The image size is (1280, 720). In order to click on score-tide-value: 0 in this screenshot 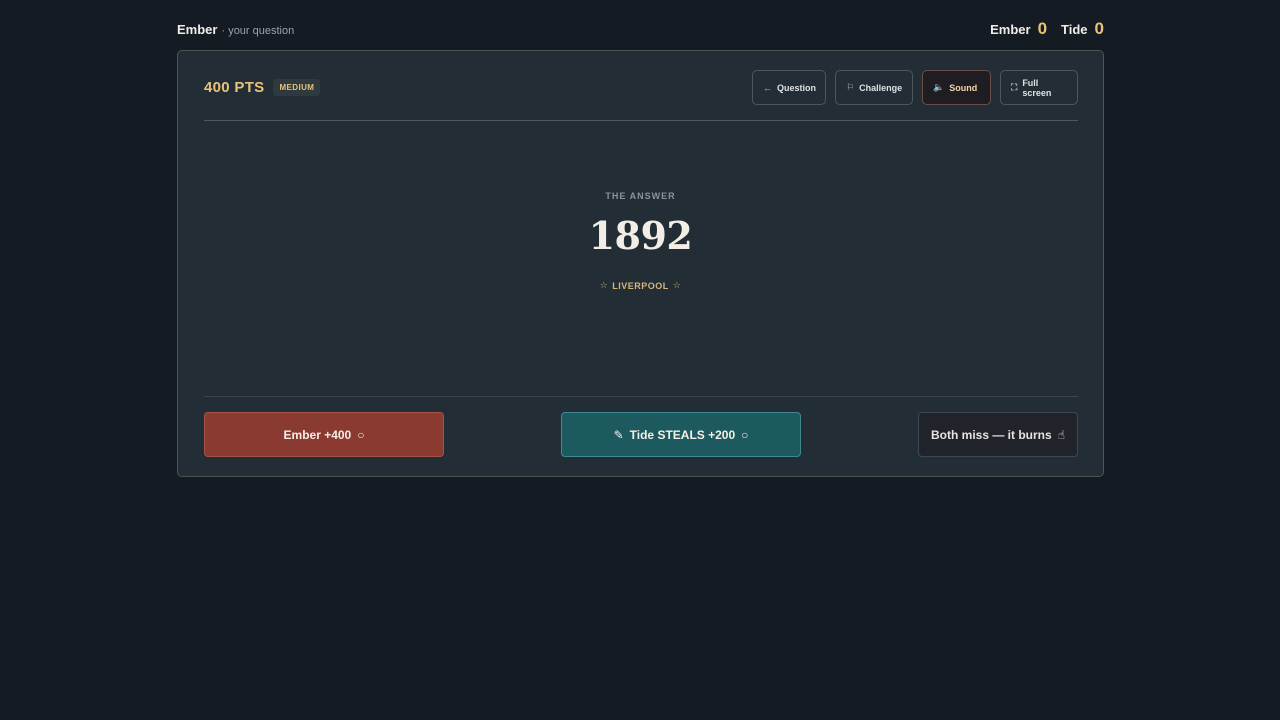, I will do `click(1099, 28)`.